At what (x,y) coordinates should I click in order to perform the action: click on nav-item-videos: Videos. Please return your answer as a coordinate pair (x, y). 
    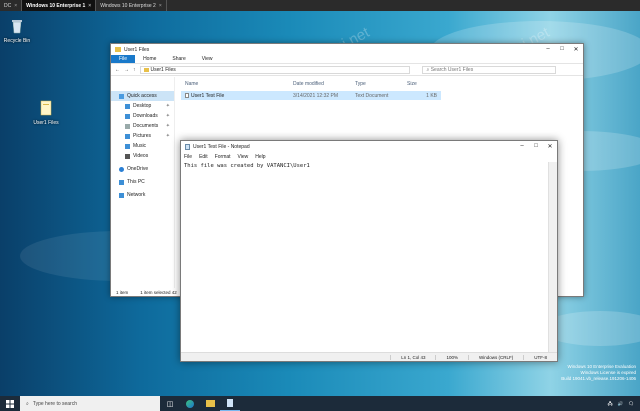
    Looking at the image, I should click on (142, 156).